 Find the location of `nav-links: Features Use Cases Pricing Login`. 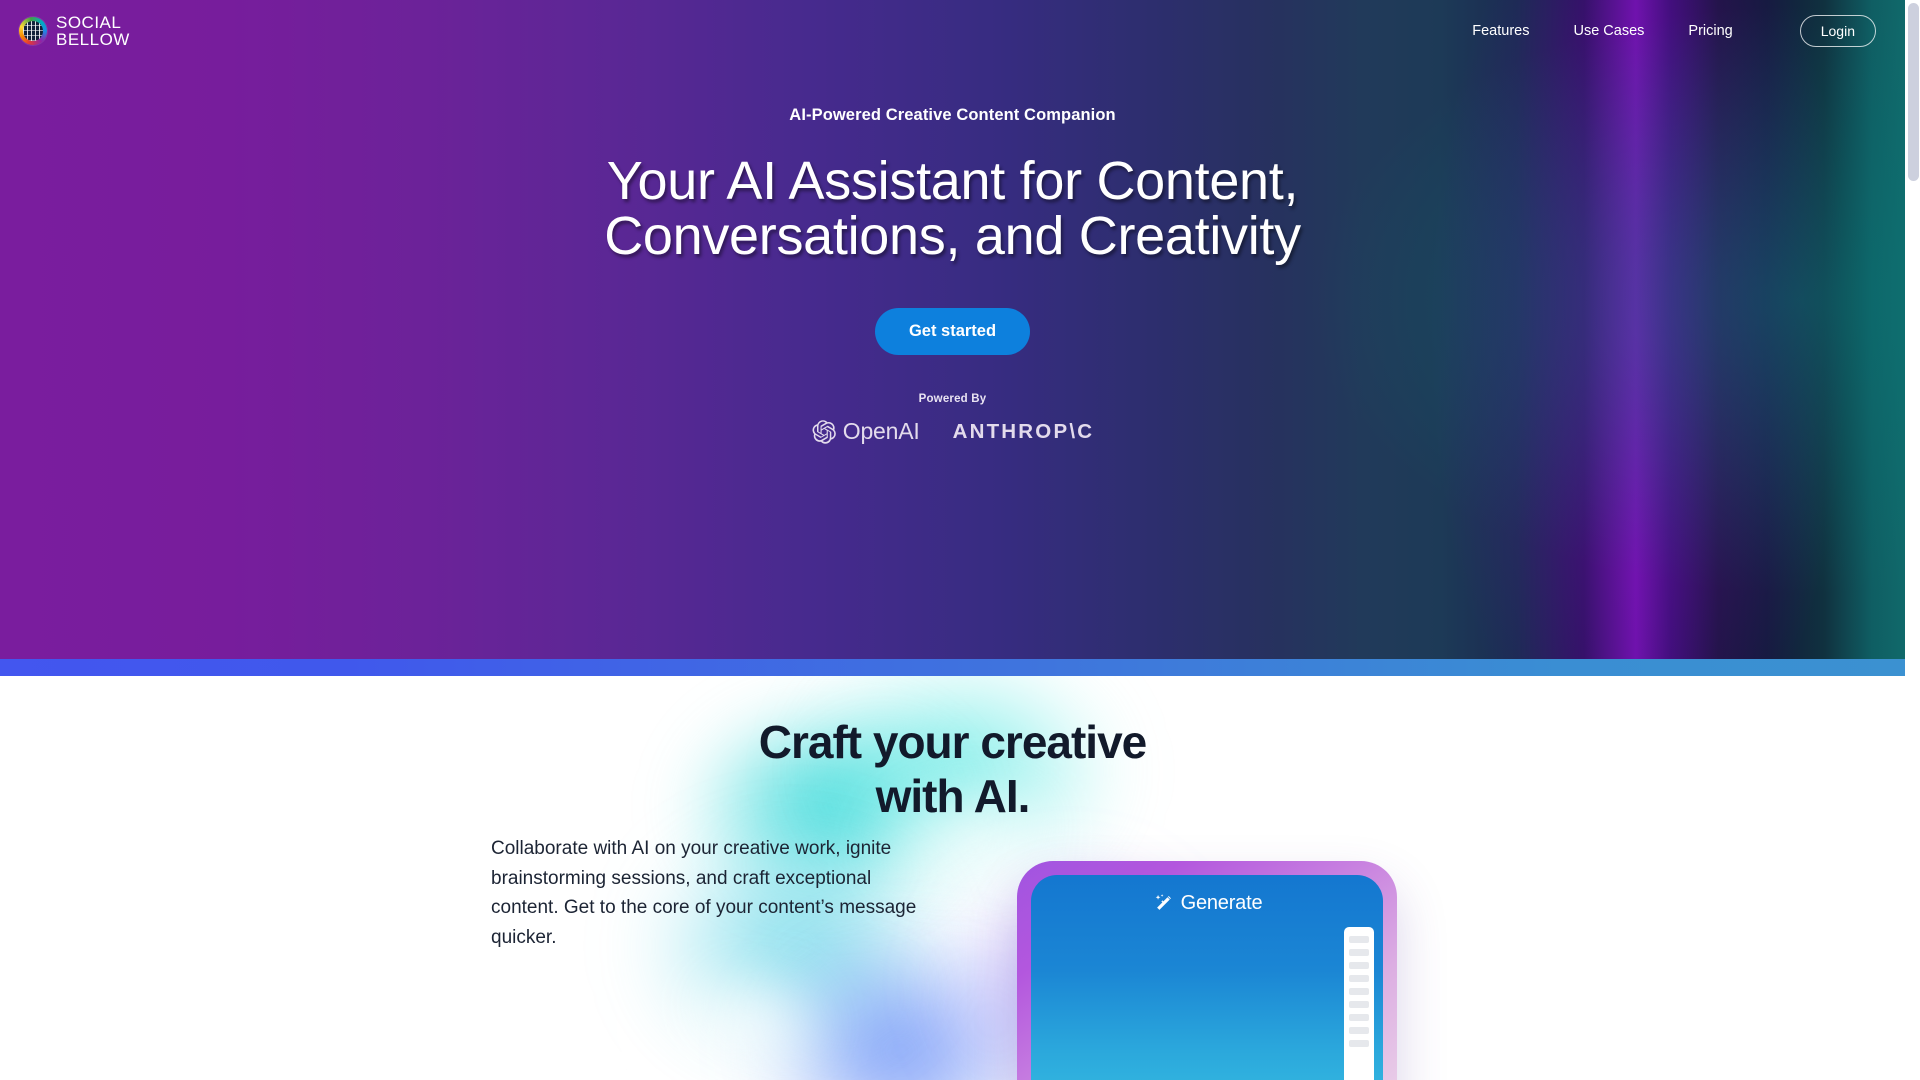

nav-links: Features Use Cases Pricing Login is located at coordinates (1677, 31).